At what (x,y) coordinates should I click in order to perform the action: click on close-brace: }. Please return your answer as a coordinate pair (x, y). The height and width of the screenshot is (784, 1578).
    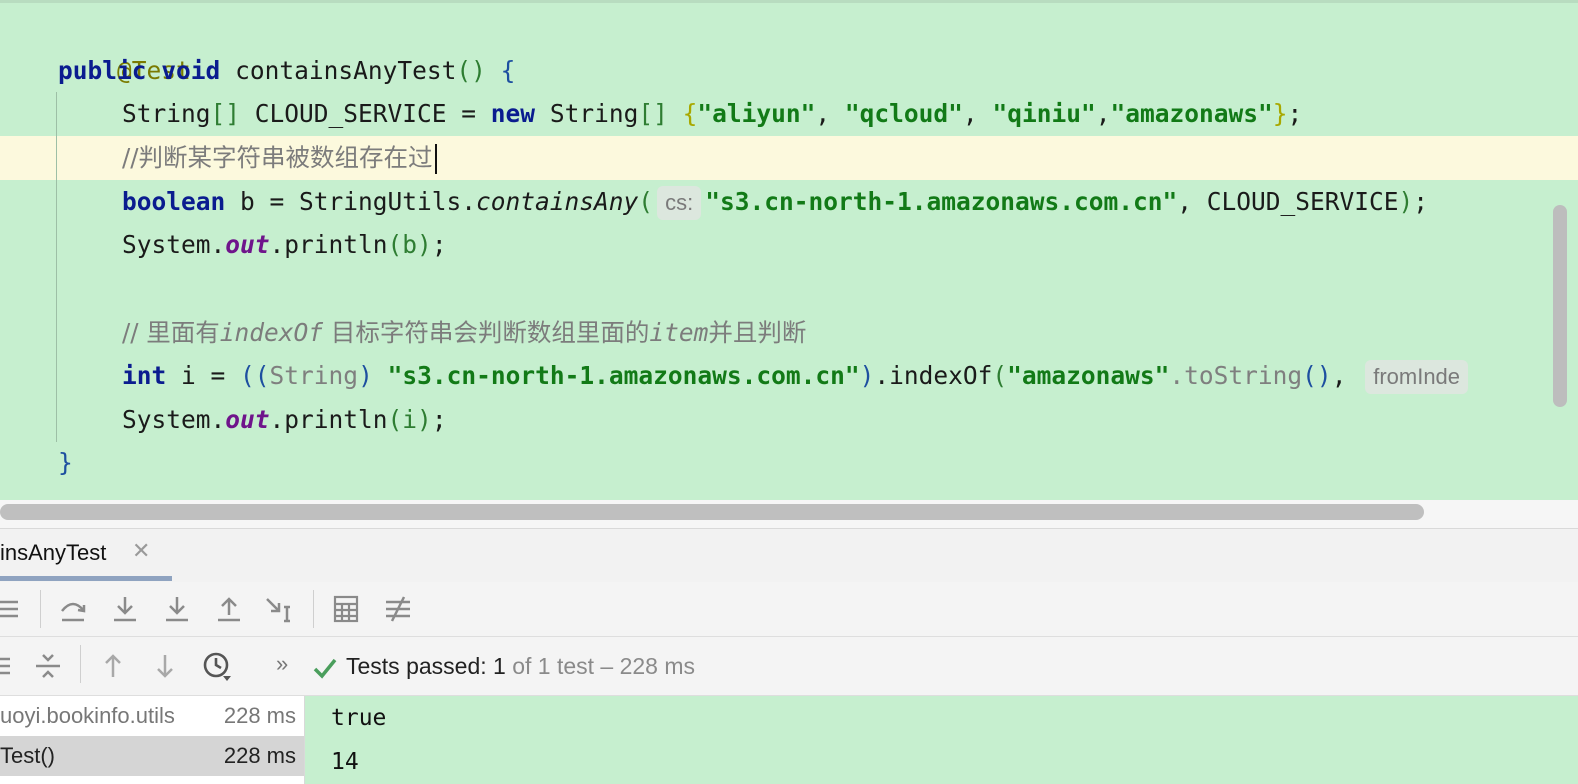
    Looking at the image, I should click on (65, 462).